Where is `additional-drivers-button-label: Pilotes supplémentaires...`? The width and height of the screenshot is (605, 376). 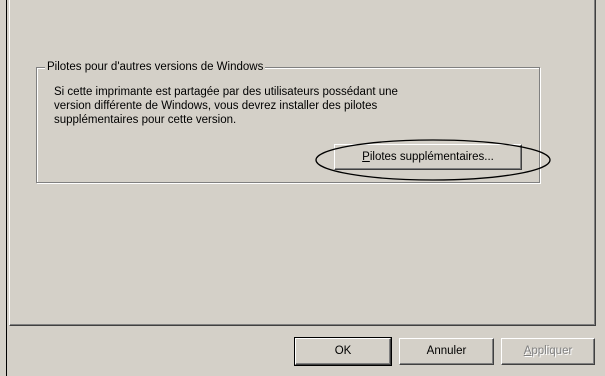
additional-drivers-button-label: Pilotes supplémentaires... is located at coordinates (428, 157).